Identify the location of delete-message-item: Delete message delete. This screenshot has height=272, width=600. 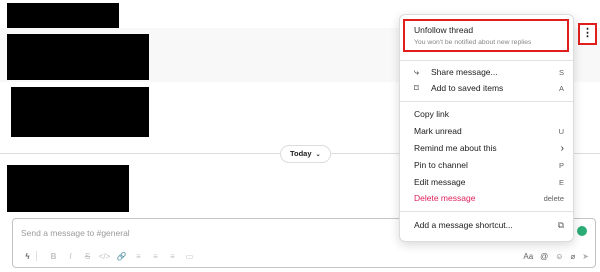
(489, 198).